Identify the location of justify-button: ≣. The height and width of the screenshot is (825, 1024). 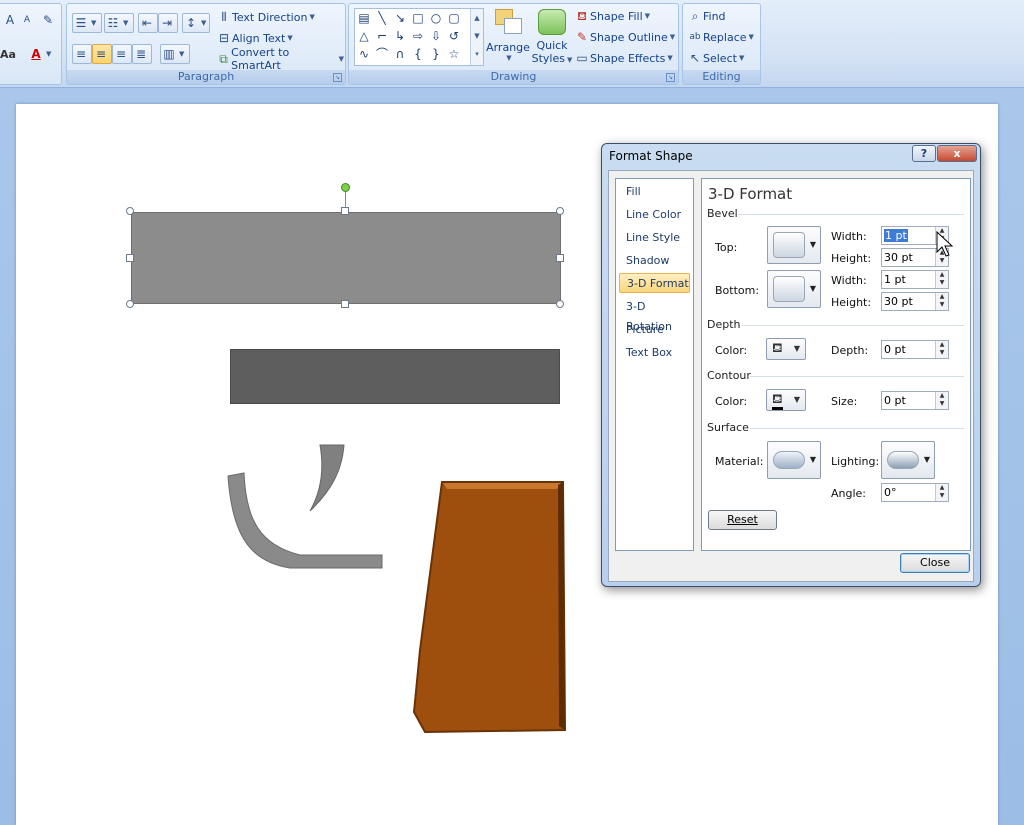
(142, 54).